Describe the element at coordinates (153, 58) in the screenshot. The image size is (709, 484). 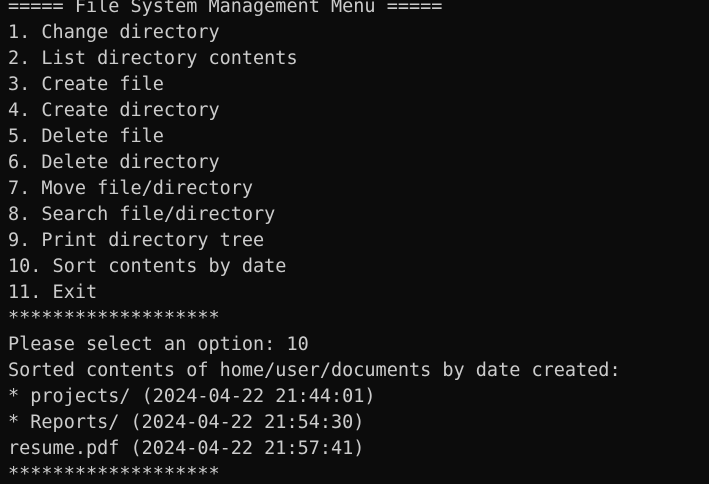
I see `menu-option-list-directory: 2. List directory contents` at that location.